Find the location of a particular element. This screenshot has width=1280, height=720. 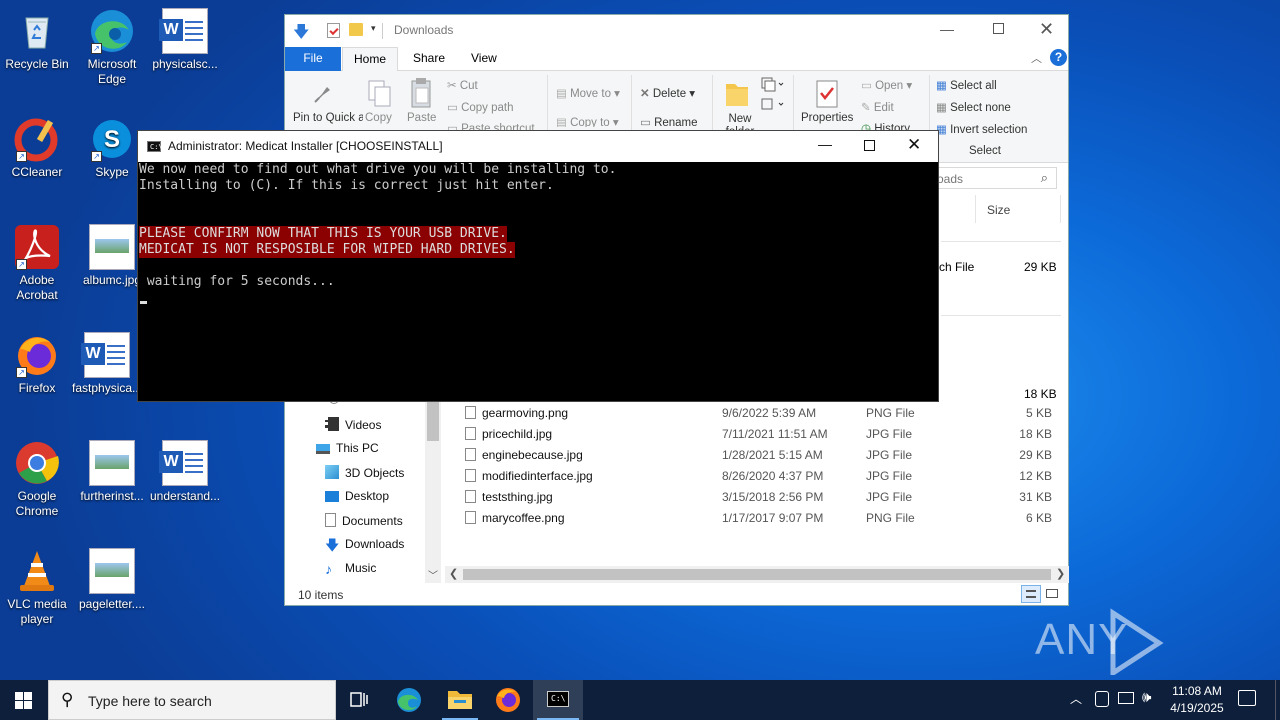

details-view-button is located at coordinates (1031, 594).